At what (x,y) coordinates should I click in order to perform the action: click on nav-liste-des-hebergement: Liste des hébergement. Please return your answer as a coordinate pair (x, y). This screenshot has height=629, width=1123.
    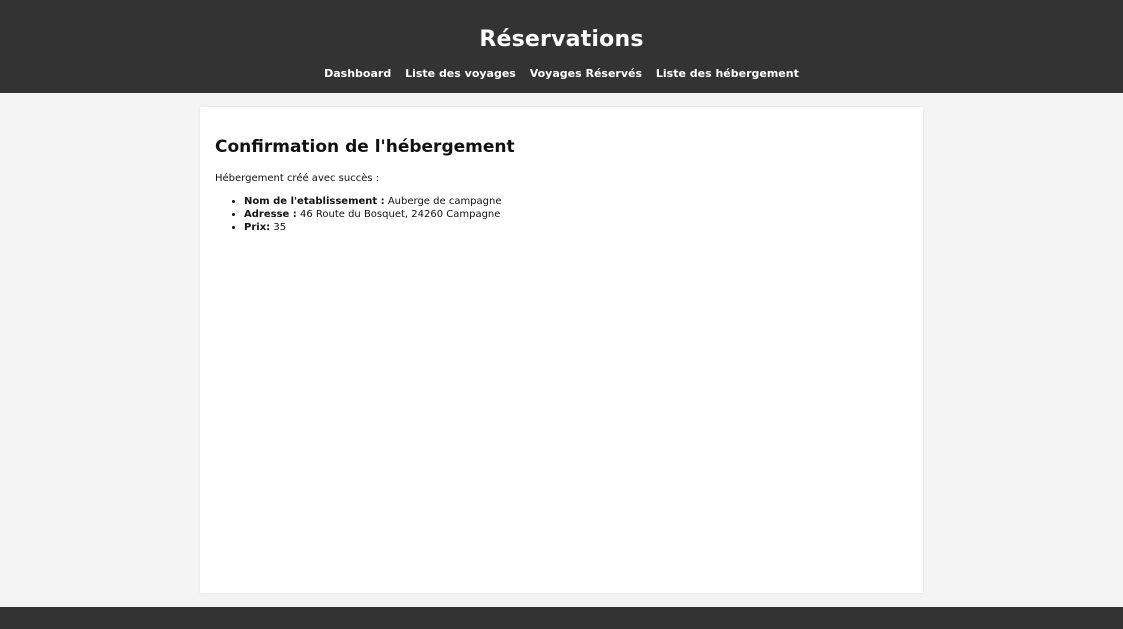
    Looking at the image, I should click on (727, 73).